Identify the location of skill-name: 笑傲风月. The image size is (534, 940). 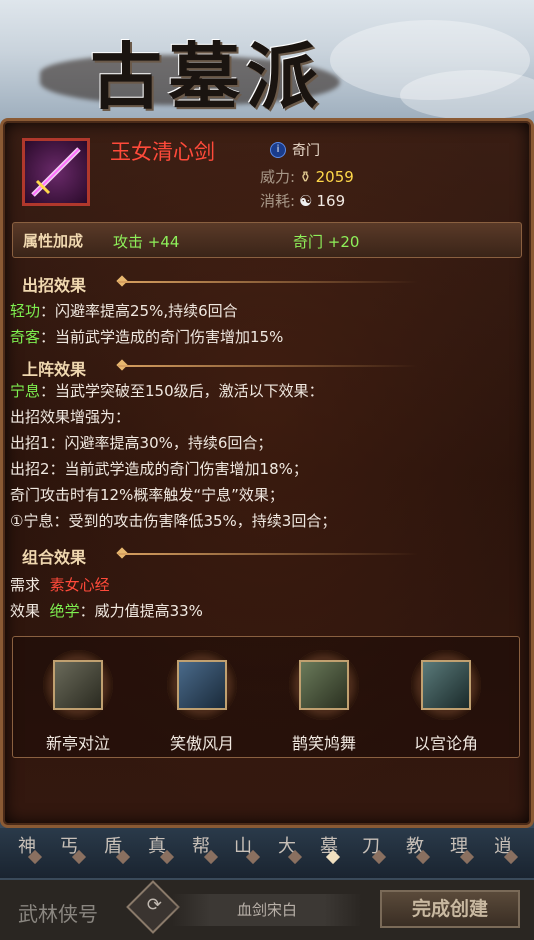
(201, 743).